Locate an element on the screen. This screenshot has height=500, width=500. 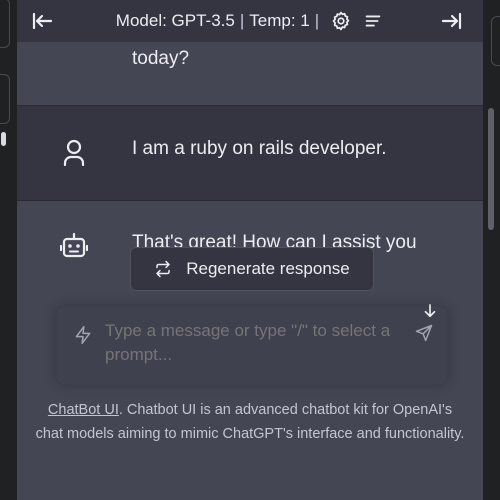
message-composer is located at coordinates (252, 345).